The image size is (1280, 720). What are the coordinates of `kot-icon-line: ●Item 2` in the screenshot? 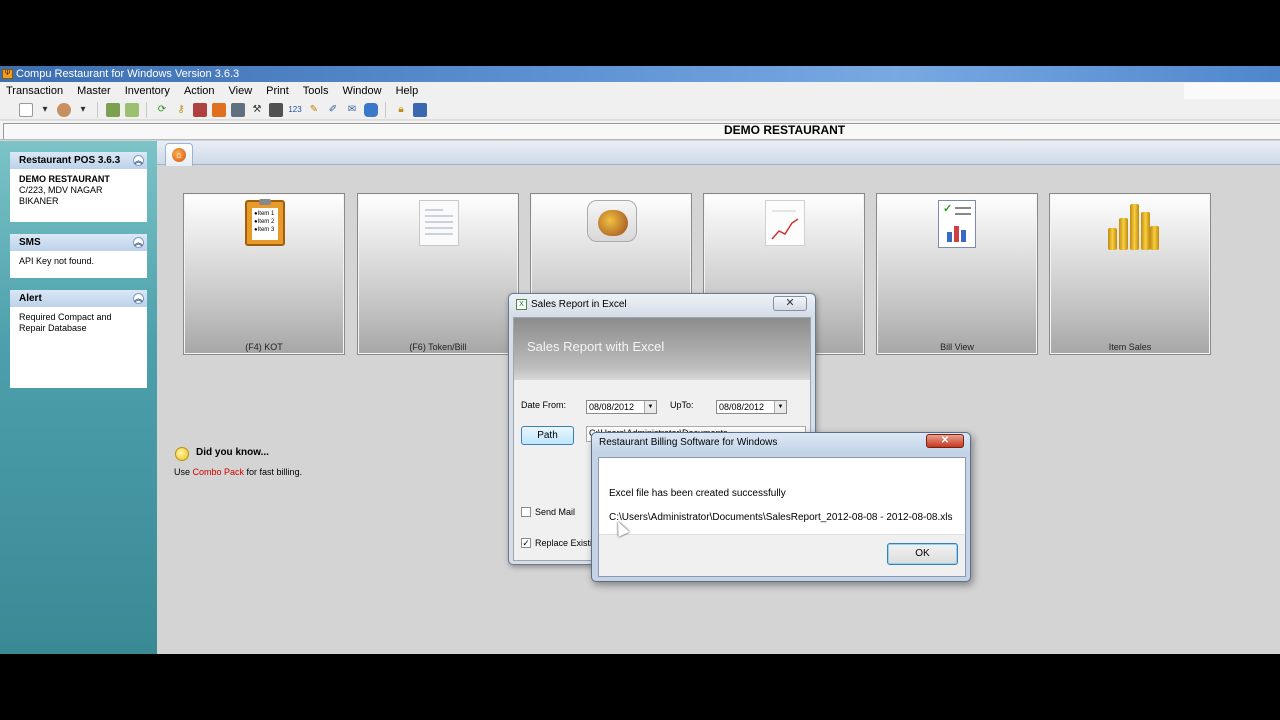 It's located at (264, 222).